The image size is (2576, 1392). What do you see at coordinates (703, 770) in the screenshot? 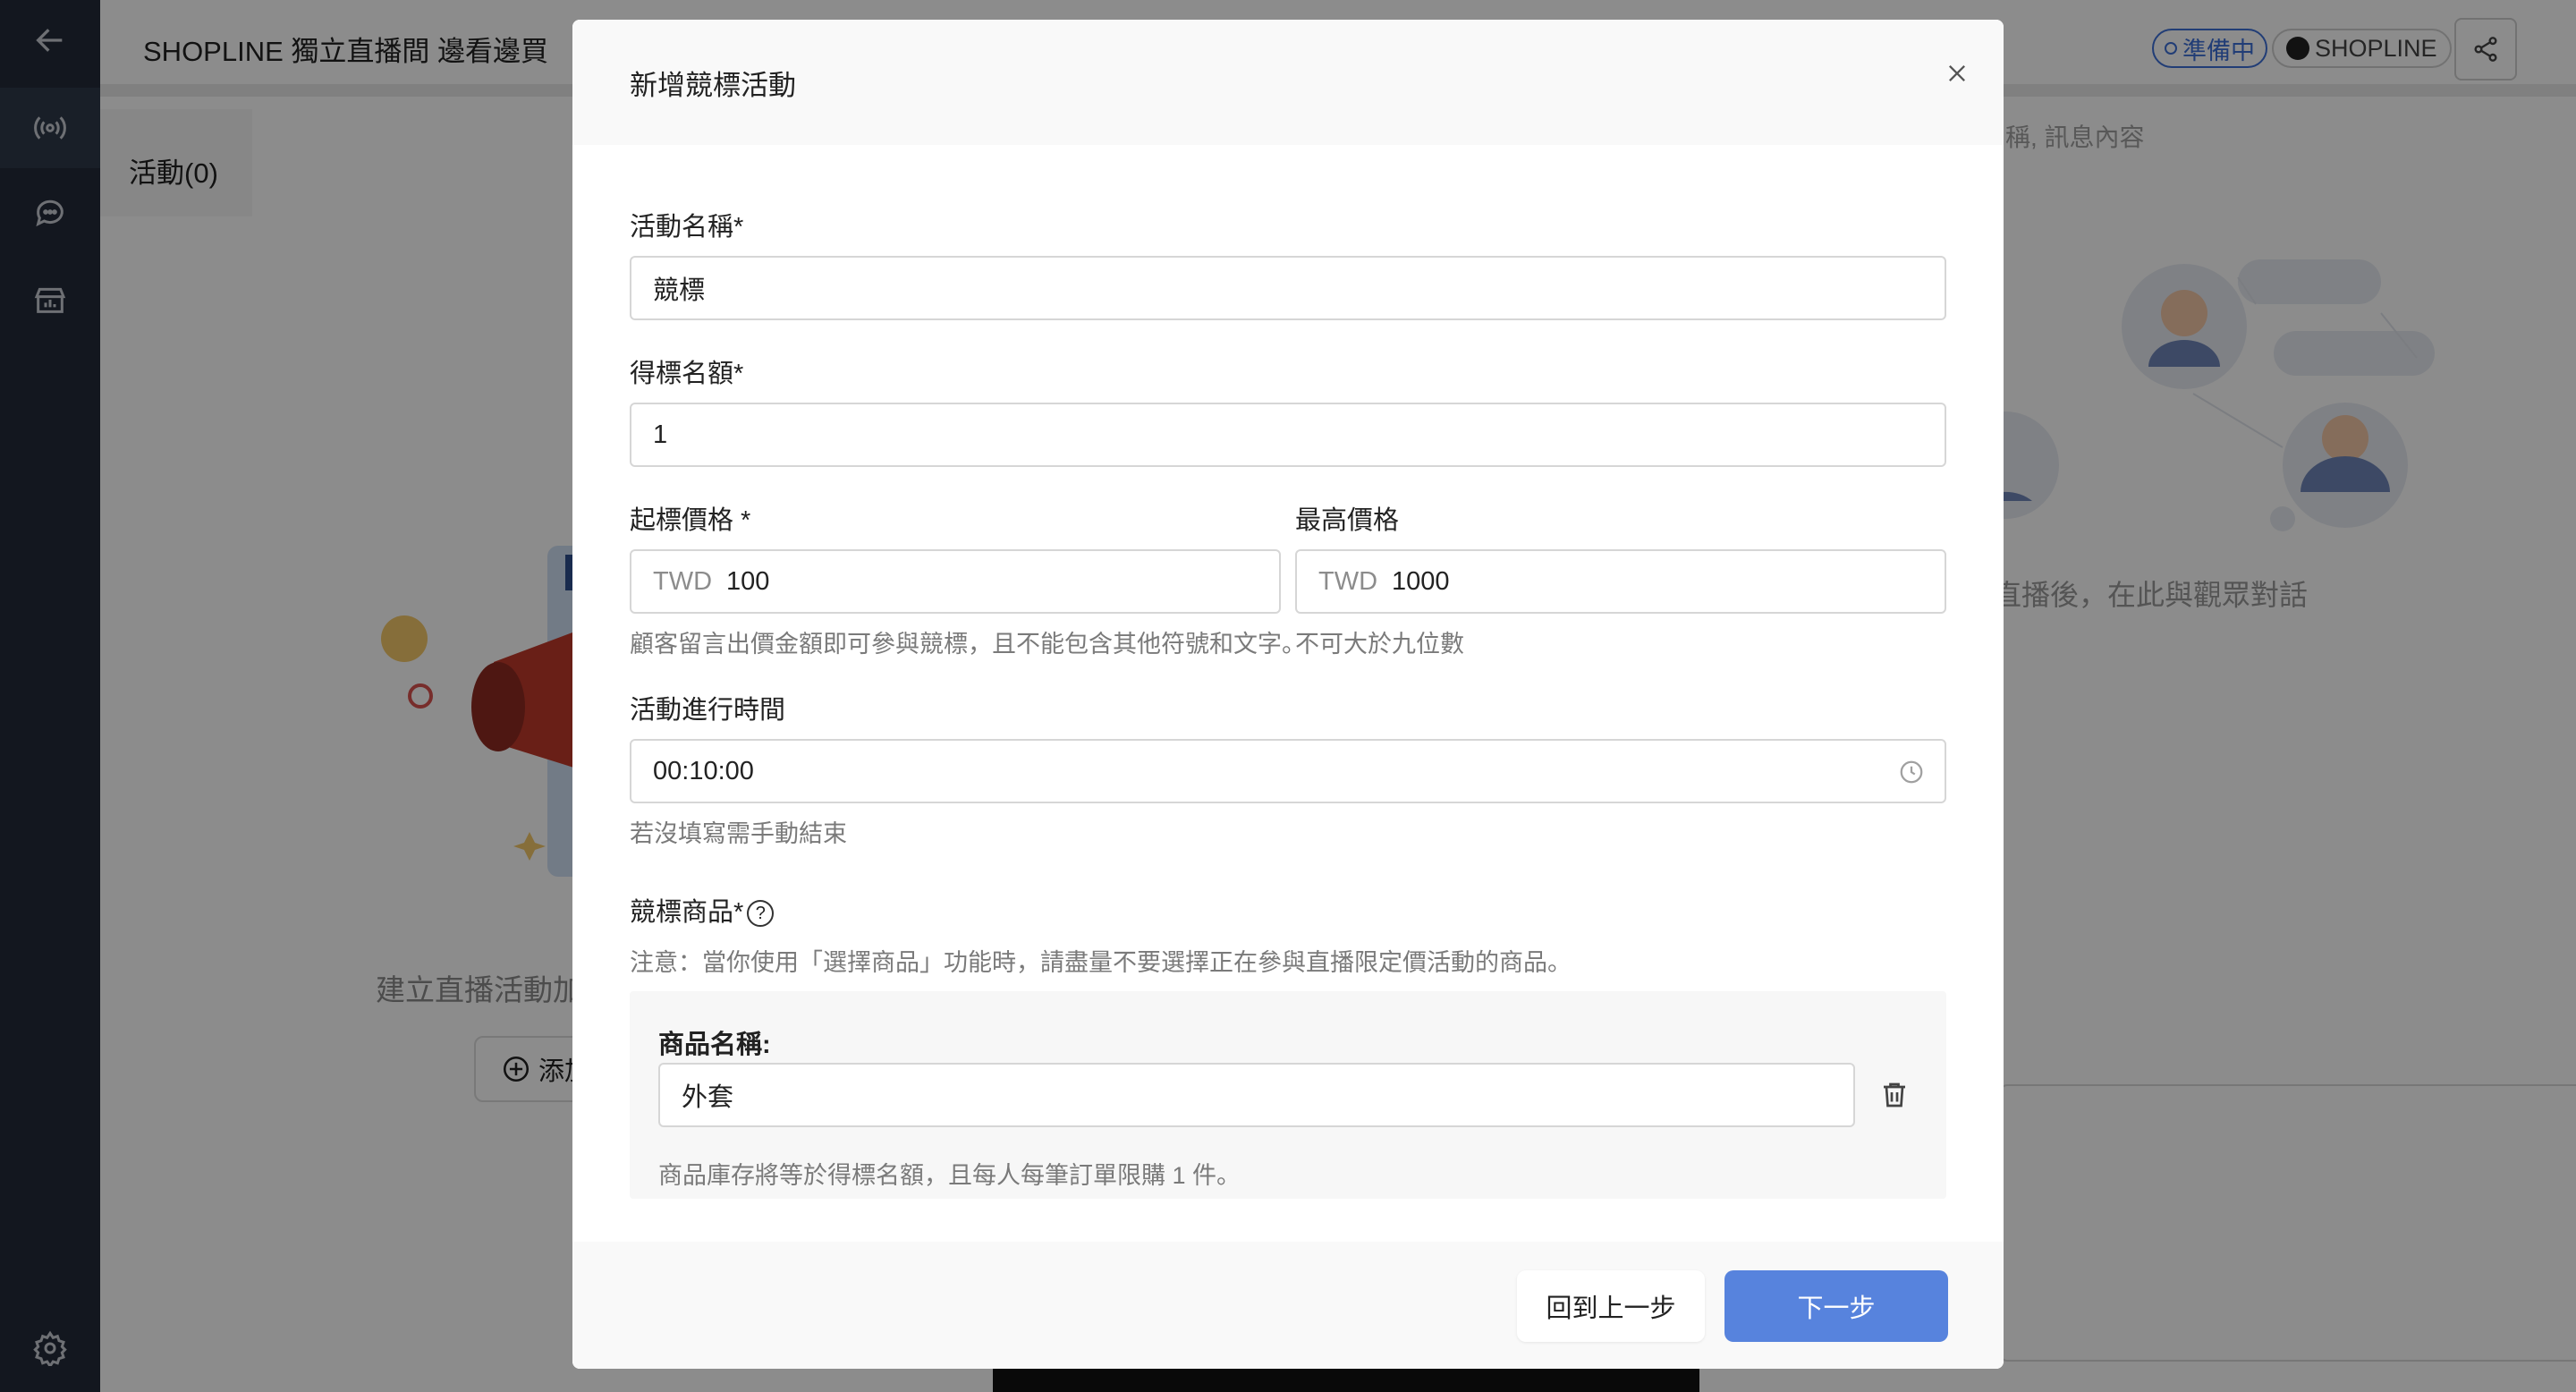
I see `duration-value: 00:10:00` at bounding box center [703, 770].